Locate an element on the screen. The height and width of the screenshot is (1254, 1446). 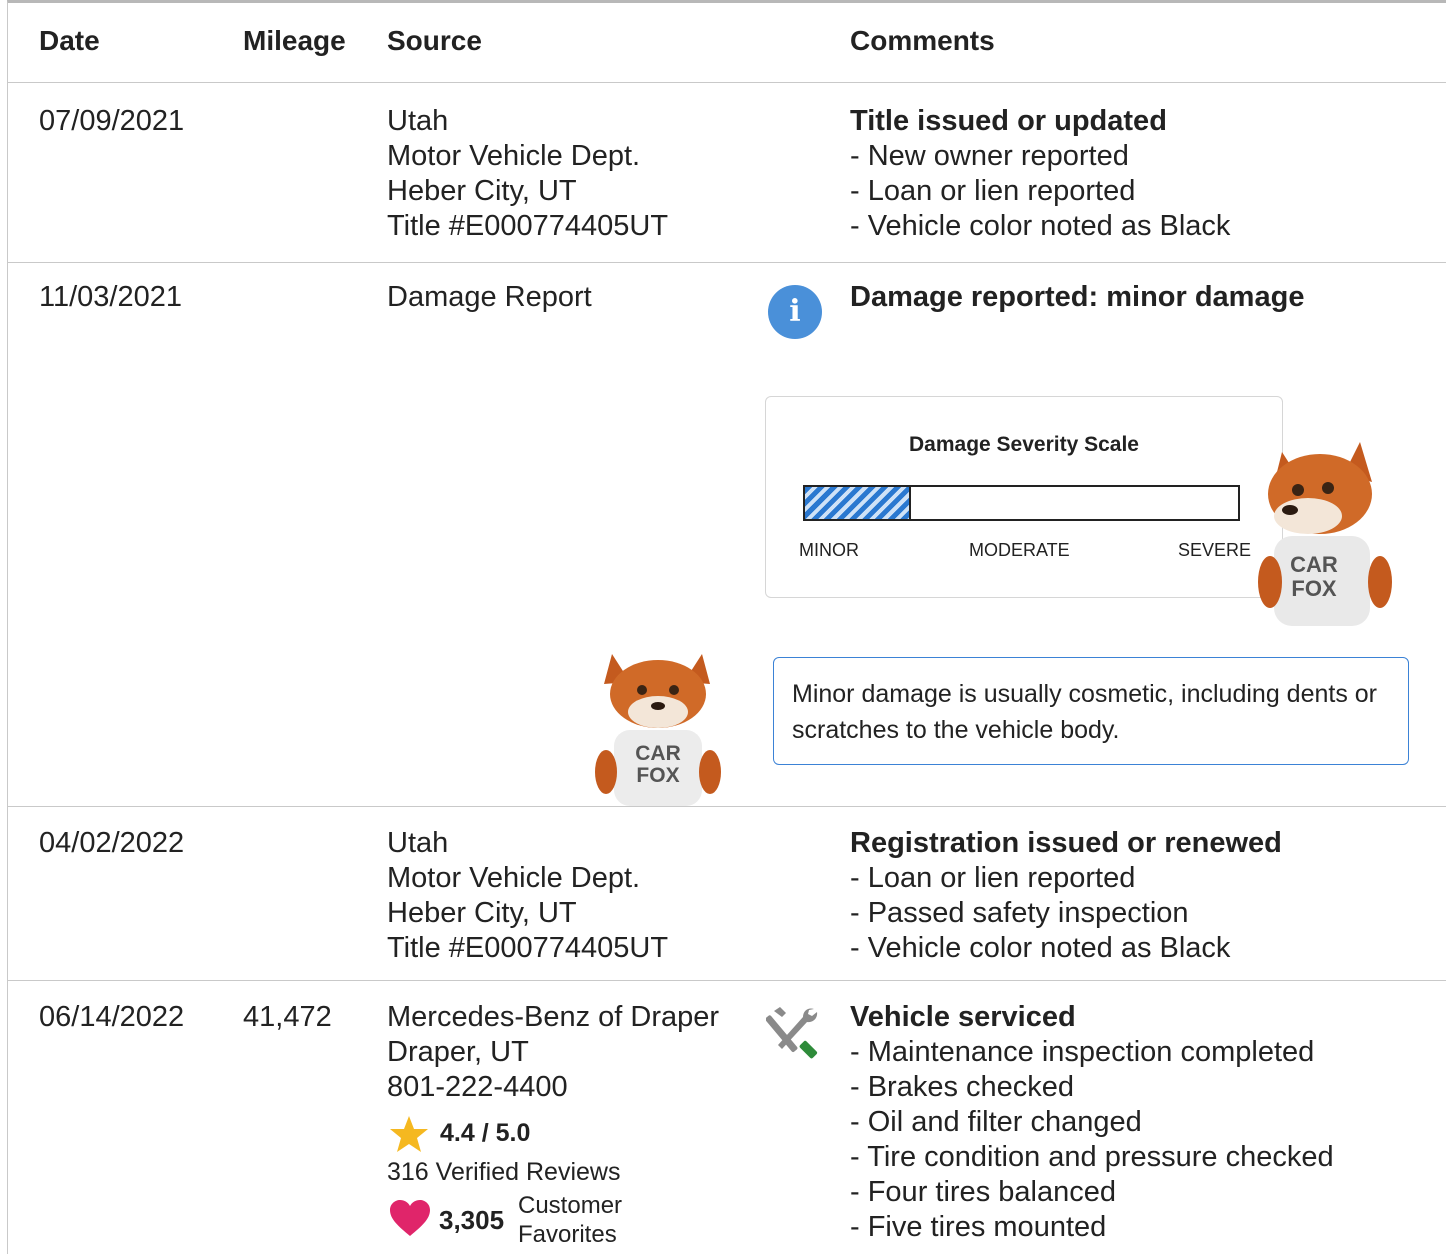
comment-item: Brakes checked is located at coordinates (1092, 1087).